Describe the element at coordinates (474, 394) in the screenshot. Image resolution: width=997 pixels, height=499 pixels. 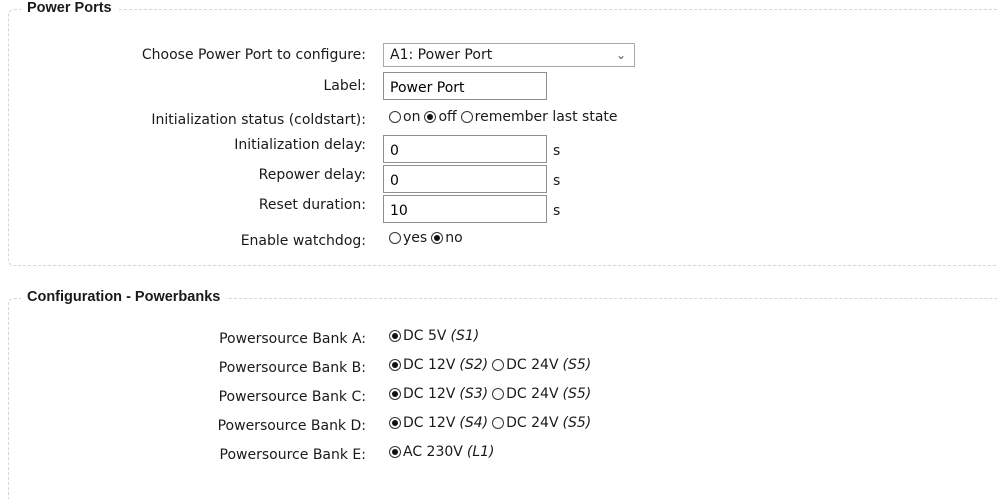
I see `bank-c-option1-code: (S3)` at that location.